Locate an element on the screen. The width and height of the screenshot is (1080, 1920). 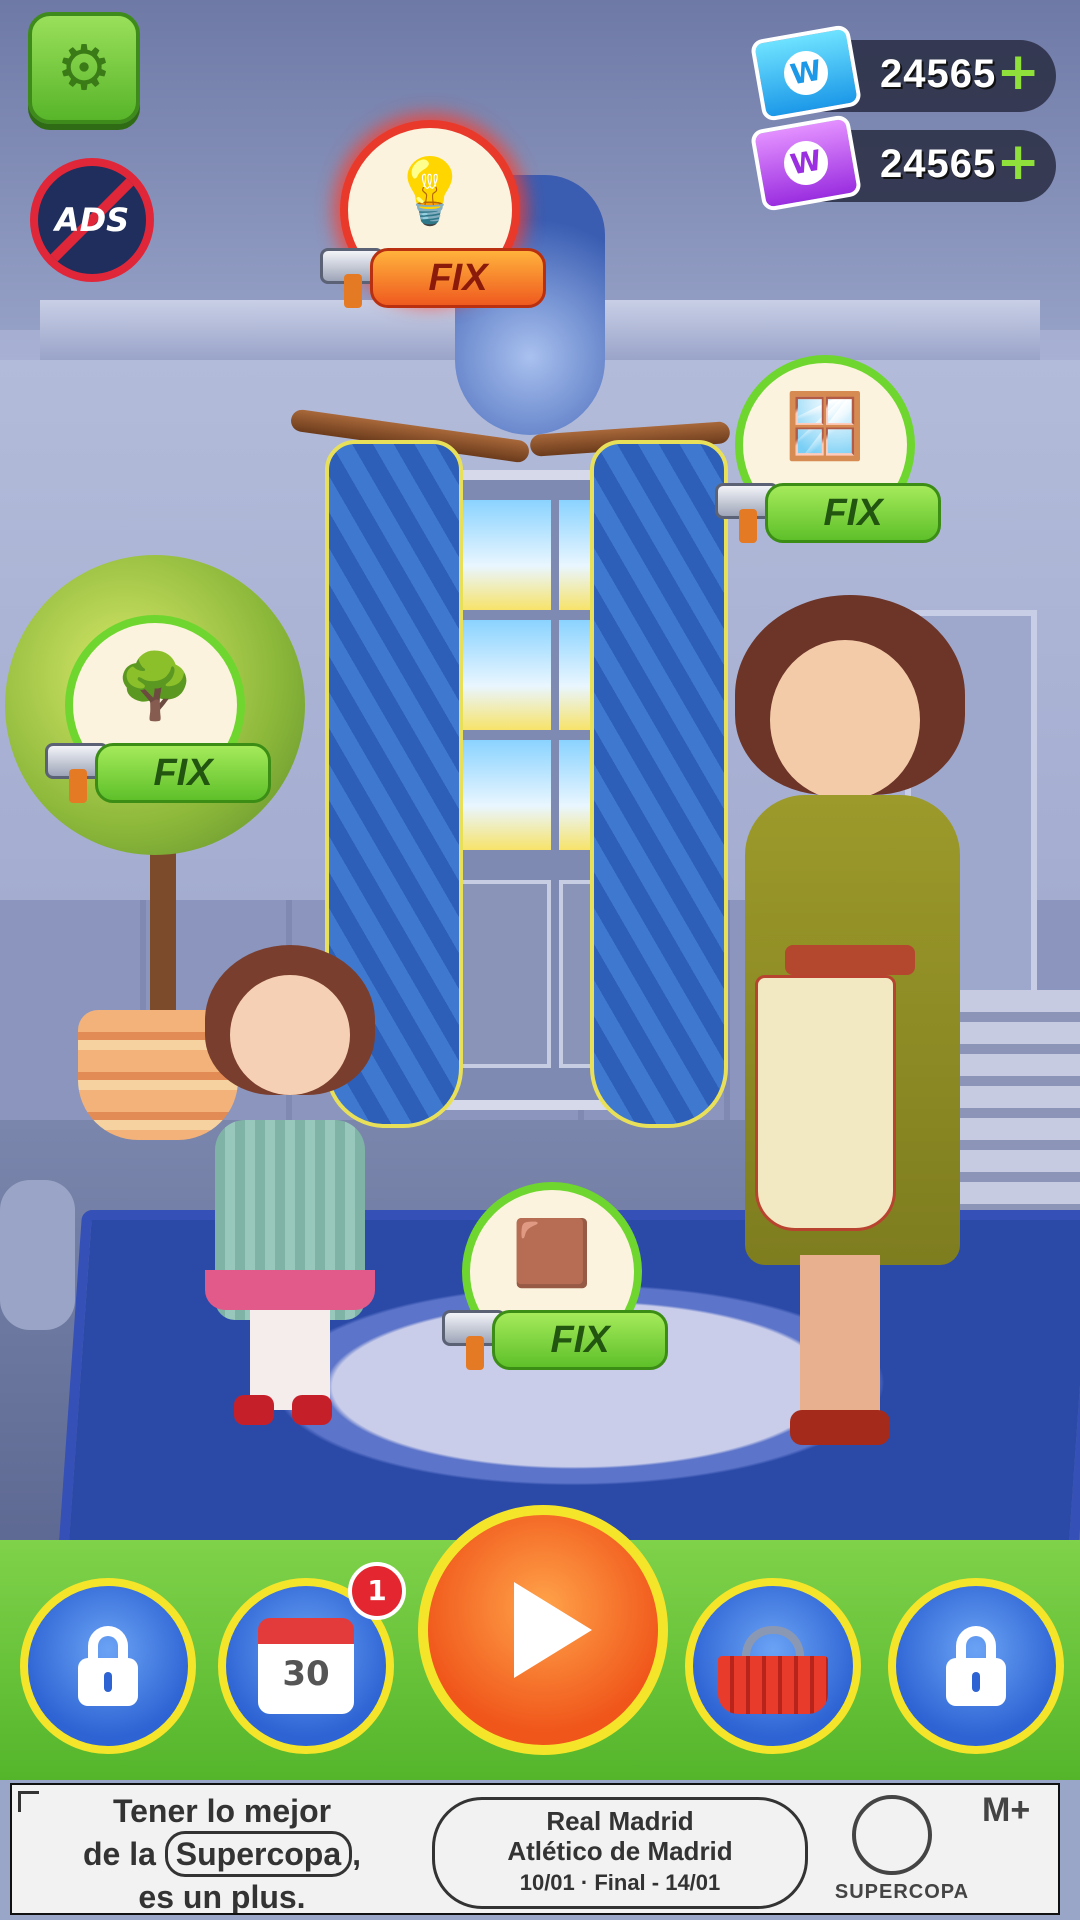
blue-ticket-icon: W is located at coordinates (806, 73).